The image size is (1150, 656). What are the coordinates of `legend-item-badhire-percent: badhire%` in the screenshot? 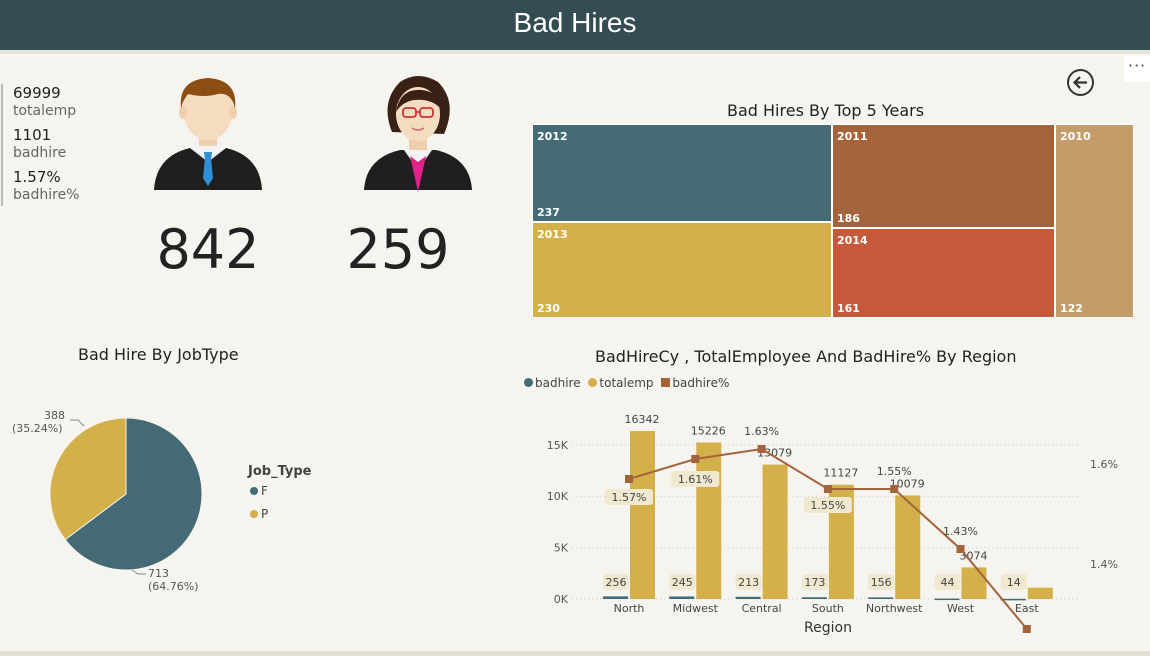 It's located at (695, 383).